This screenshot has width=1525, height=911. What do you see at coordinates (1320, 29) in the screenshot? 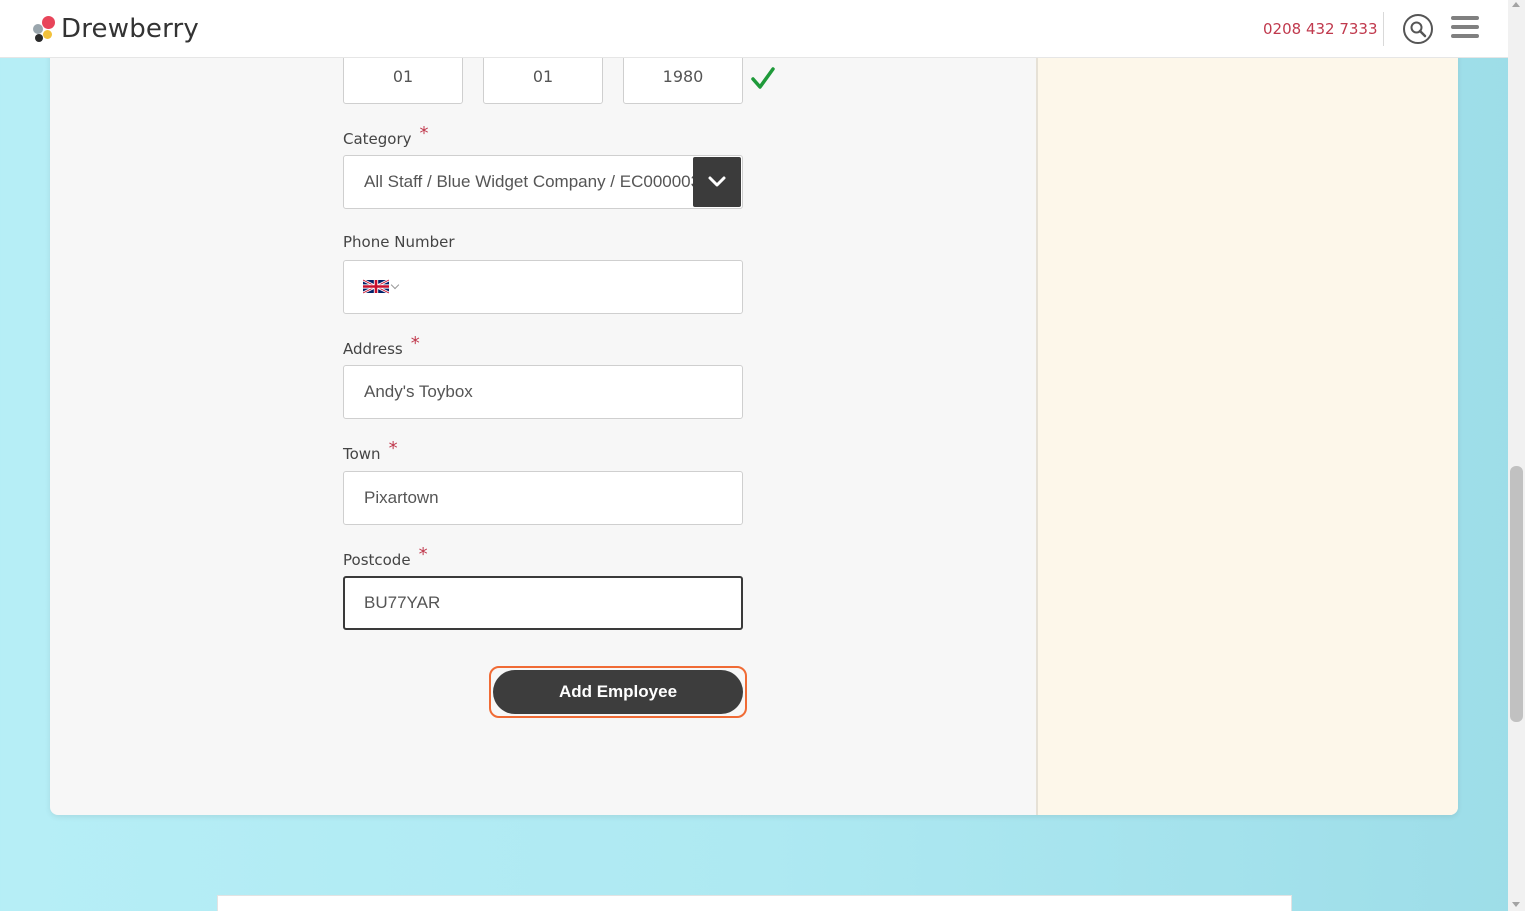
I see `phone-link: 0208 432 7333` at bounding box center [1320, 29].